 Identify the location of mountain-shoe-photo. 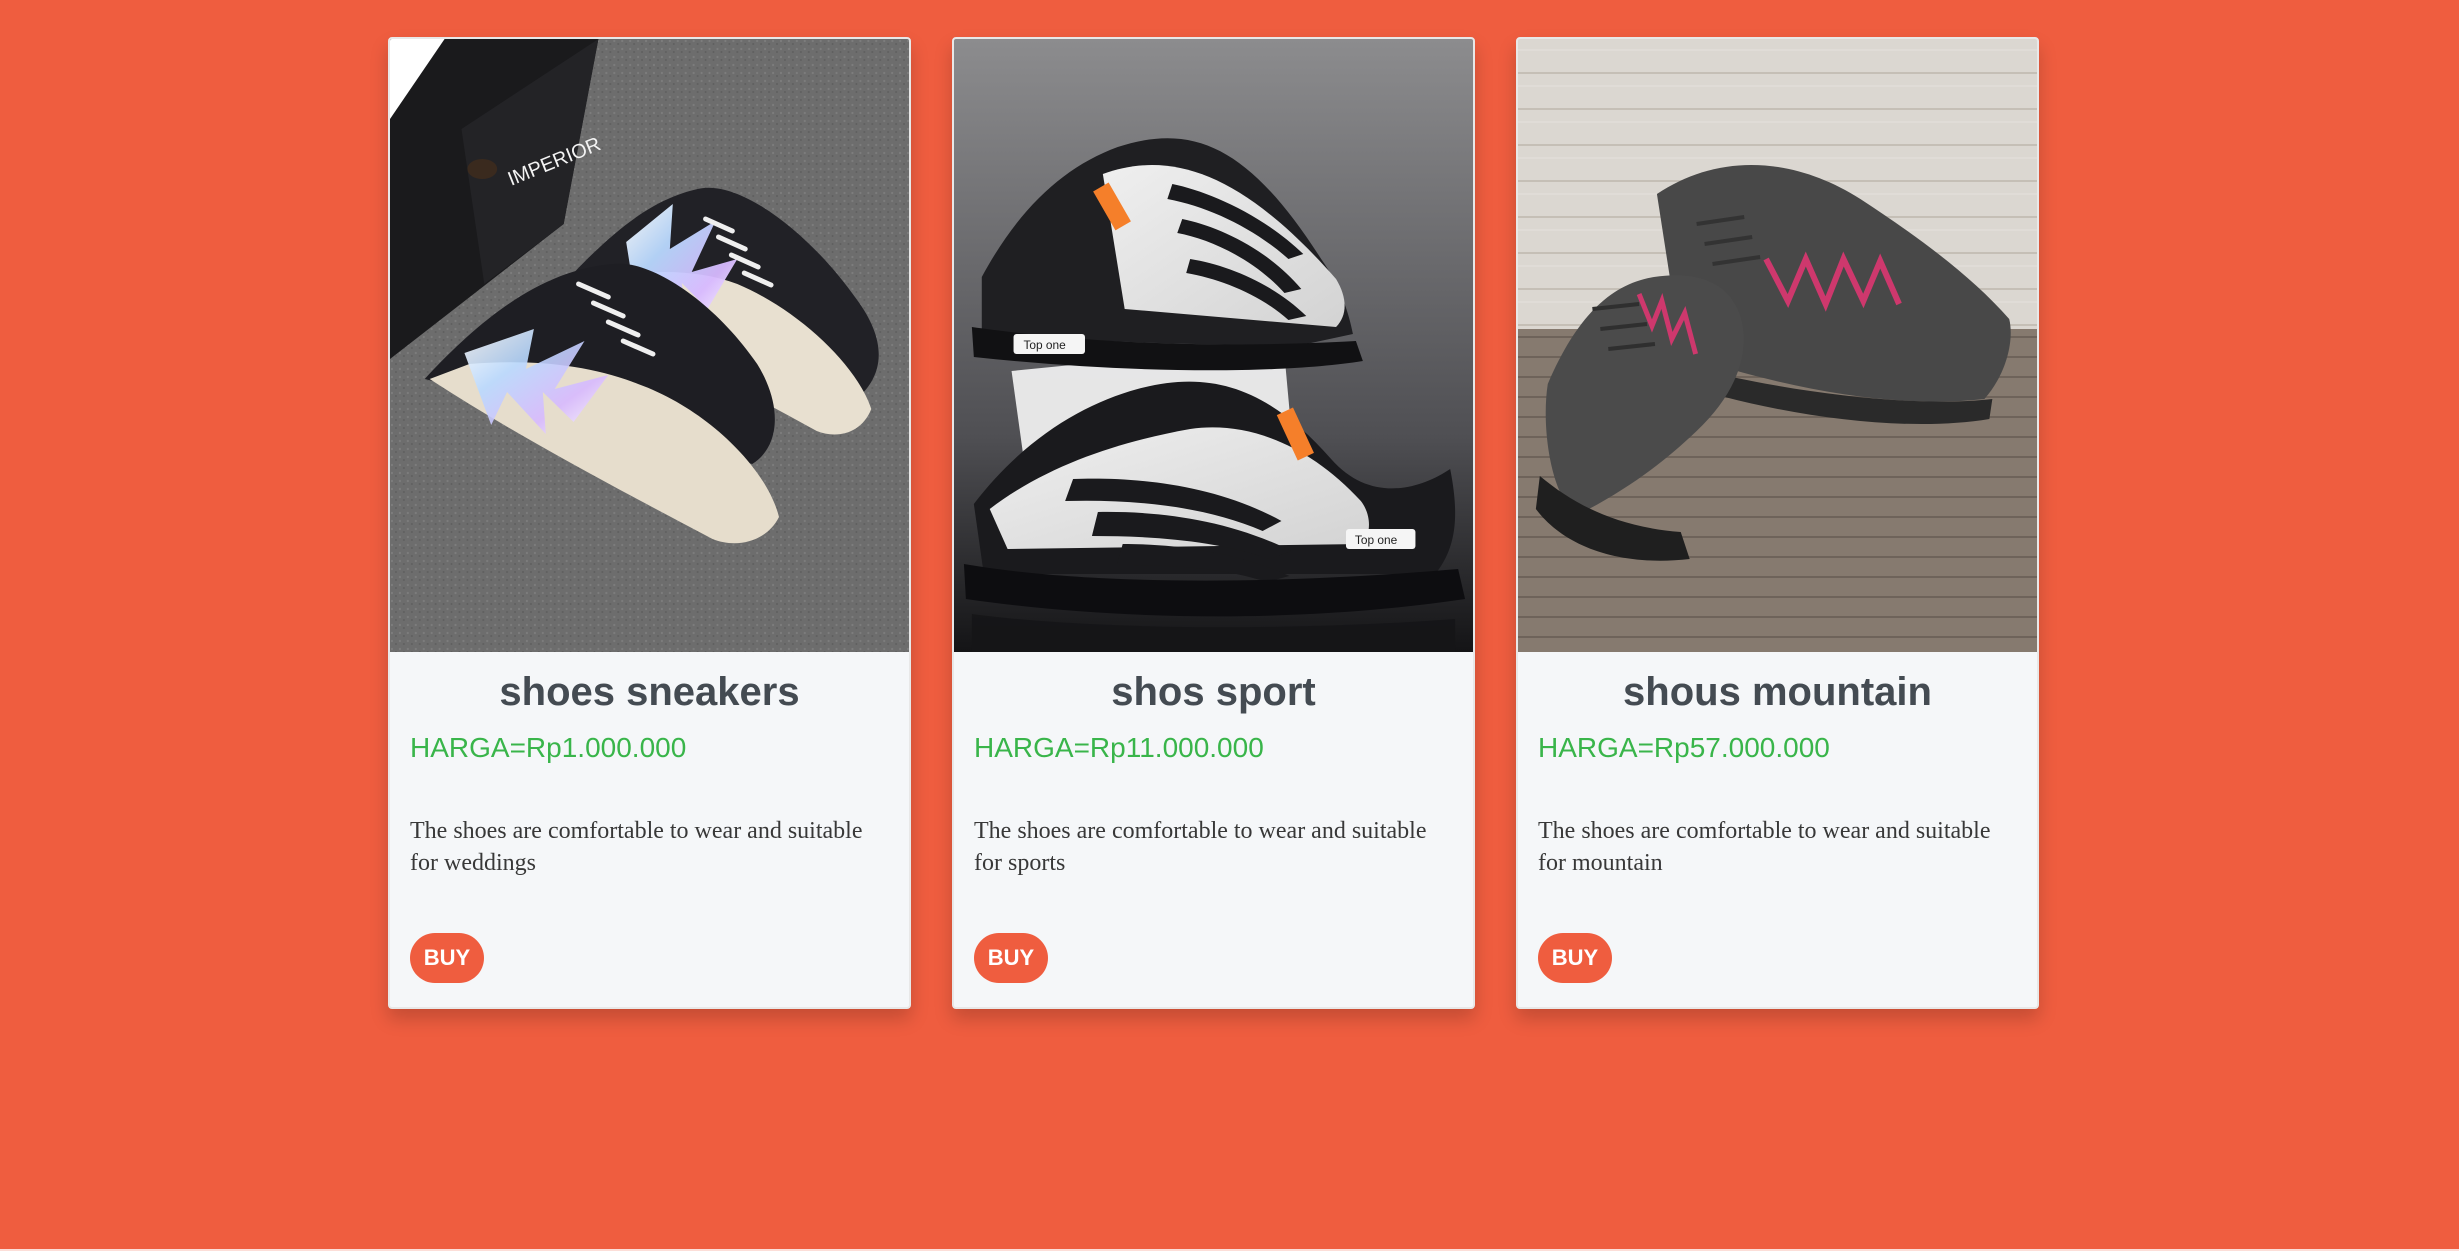
(1777, 345).